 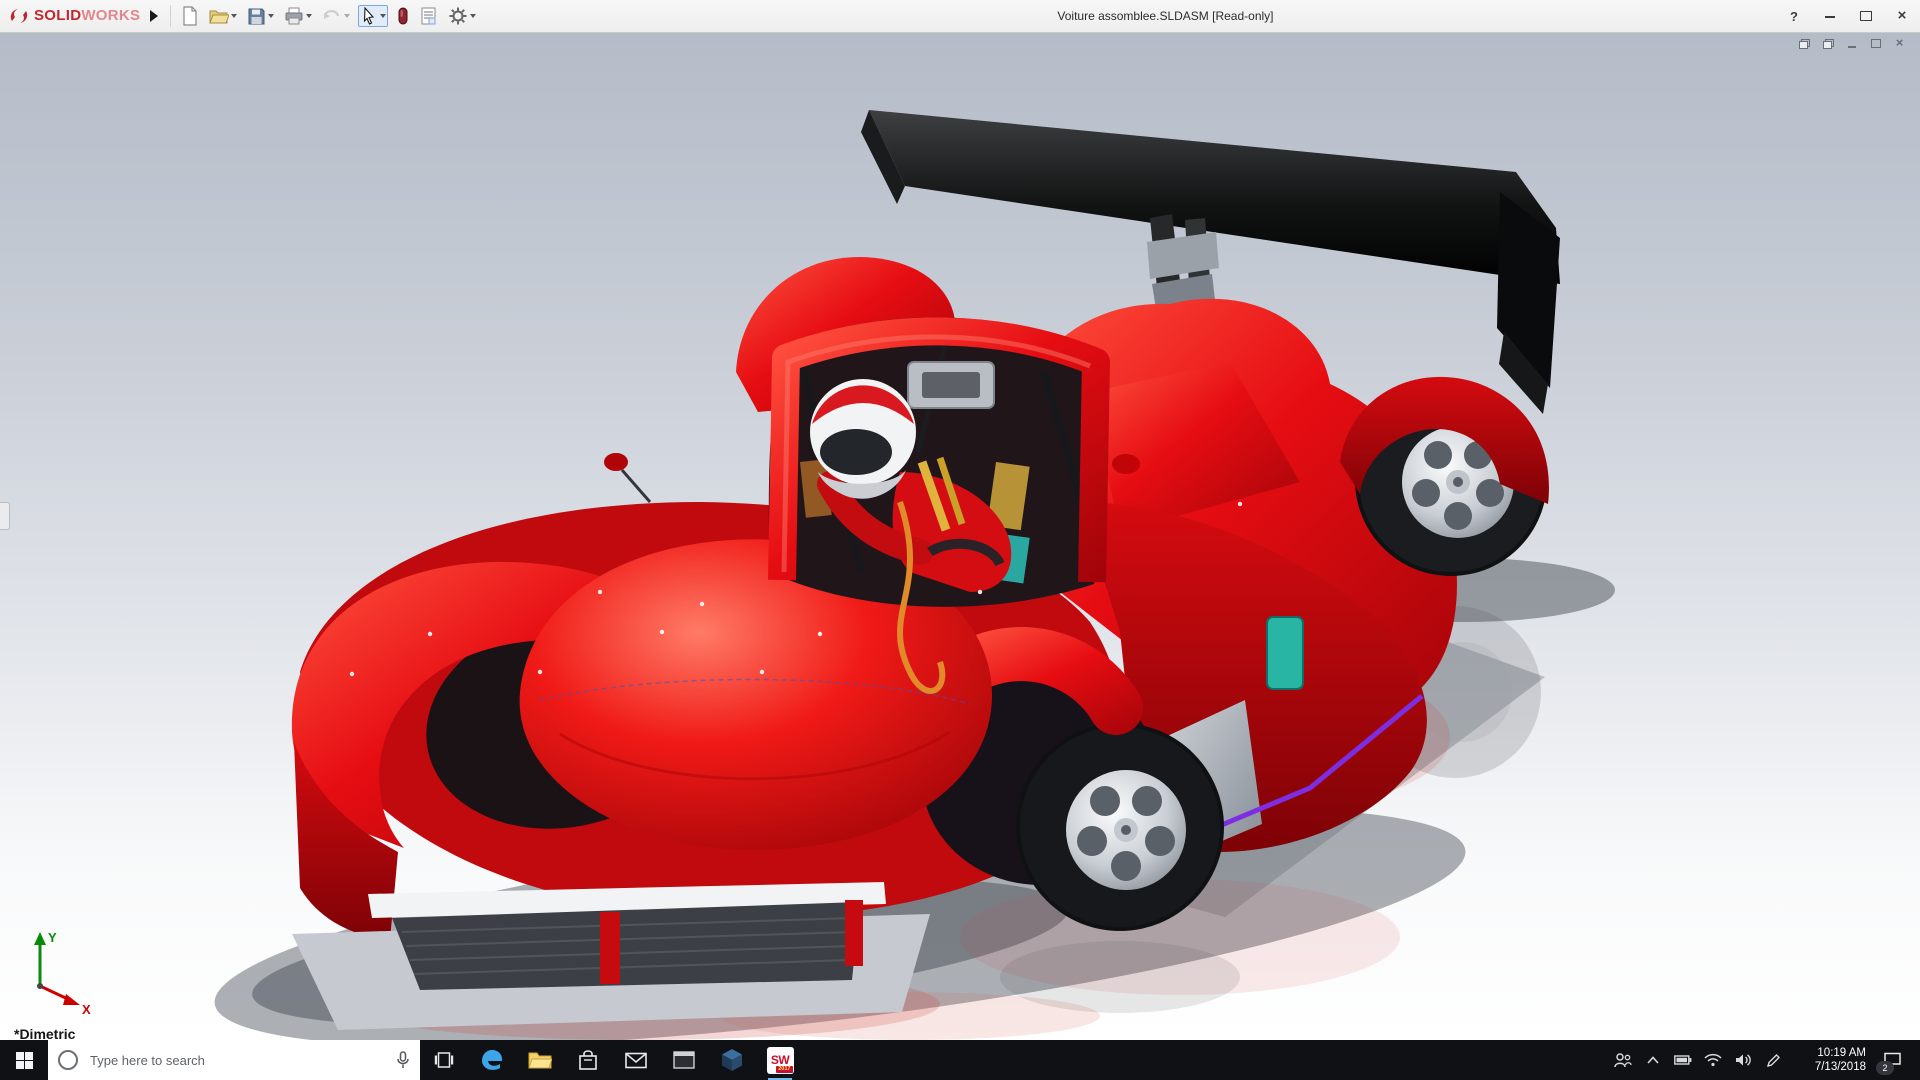 I want to click on solidworks-logo: SOLIDWORKS, so click(x=74, y=16).